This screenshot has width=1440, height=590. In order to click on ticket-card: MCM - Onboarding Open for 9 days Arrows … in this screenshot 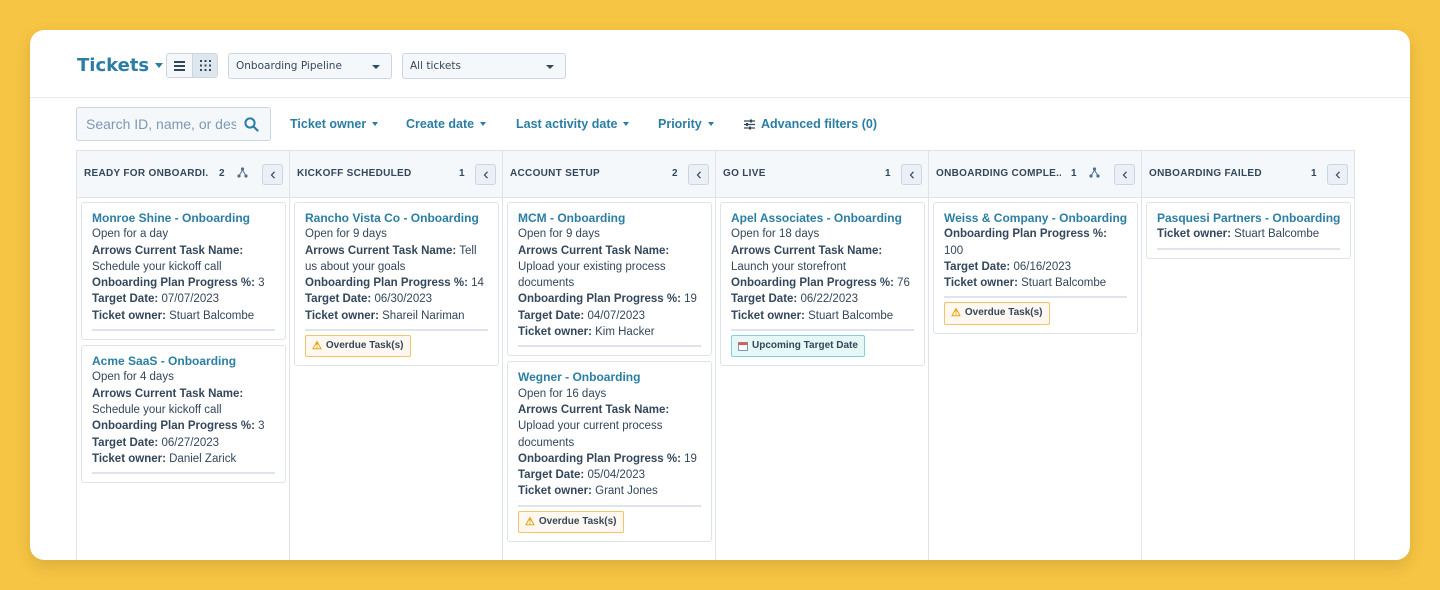, I will do `click(609, 279)`.